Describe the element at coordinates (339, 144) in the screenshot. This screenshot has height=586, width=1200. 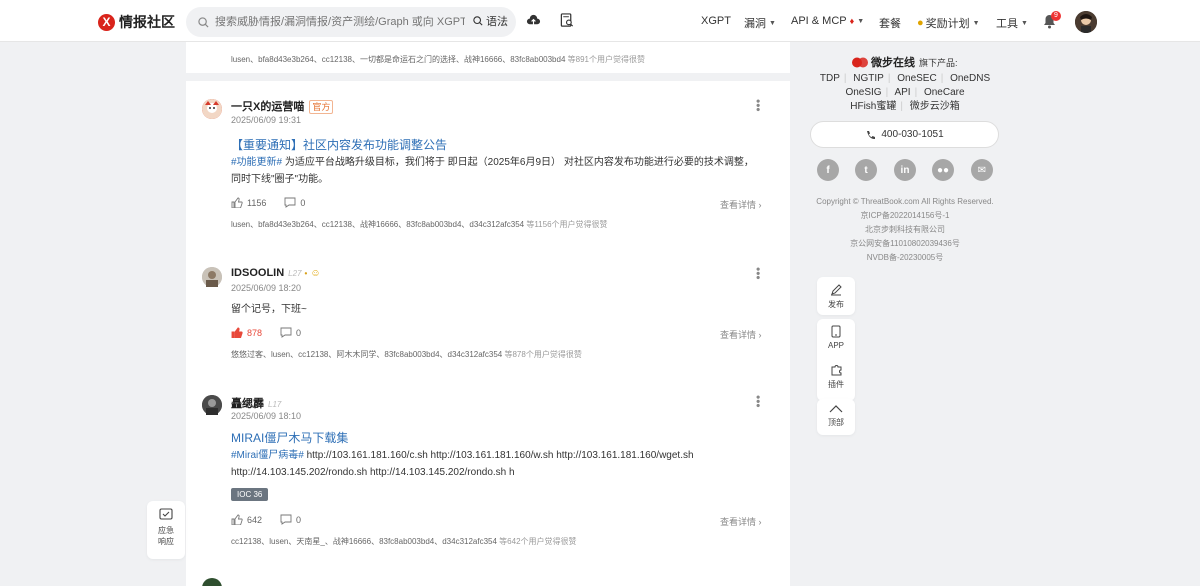
I see `post-title: 【重要通知】社区内容发布功能调整公告` at that location.